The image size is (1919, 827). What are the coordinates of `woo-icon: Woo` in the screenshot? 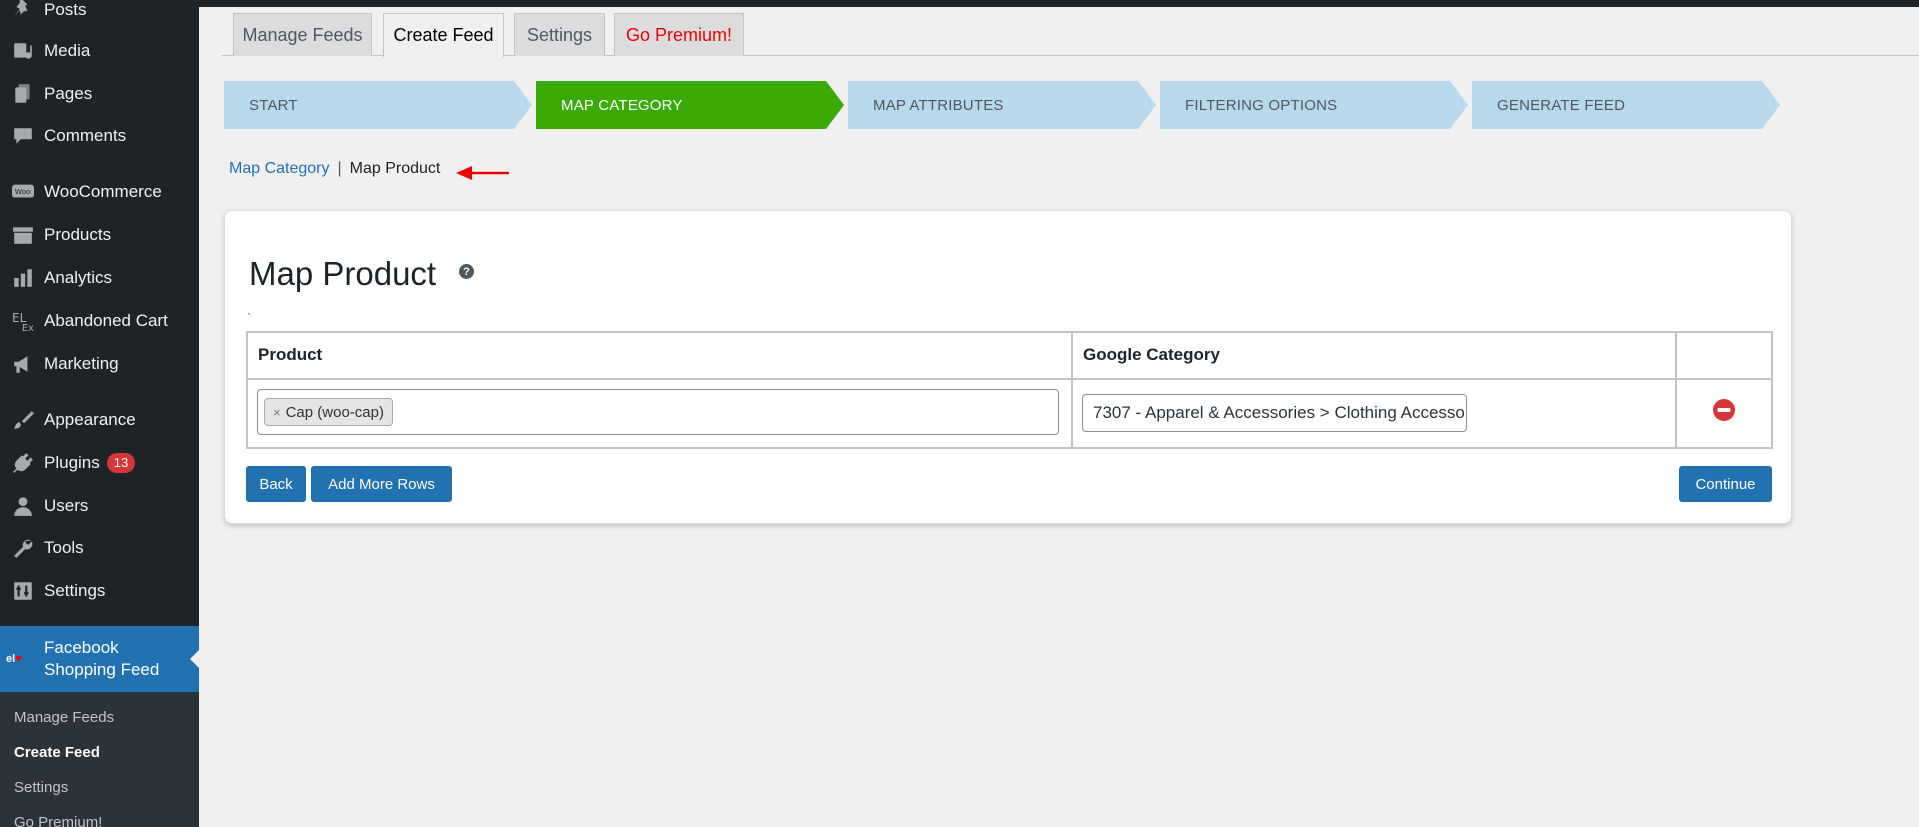 It's located at (23, 192).